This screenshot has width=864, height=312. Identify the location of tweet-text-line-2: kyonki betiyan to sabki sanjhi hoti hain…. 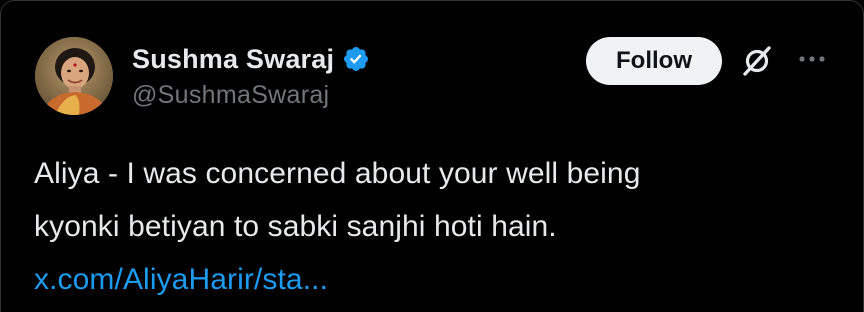
(295, 226).